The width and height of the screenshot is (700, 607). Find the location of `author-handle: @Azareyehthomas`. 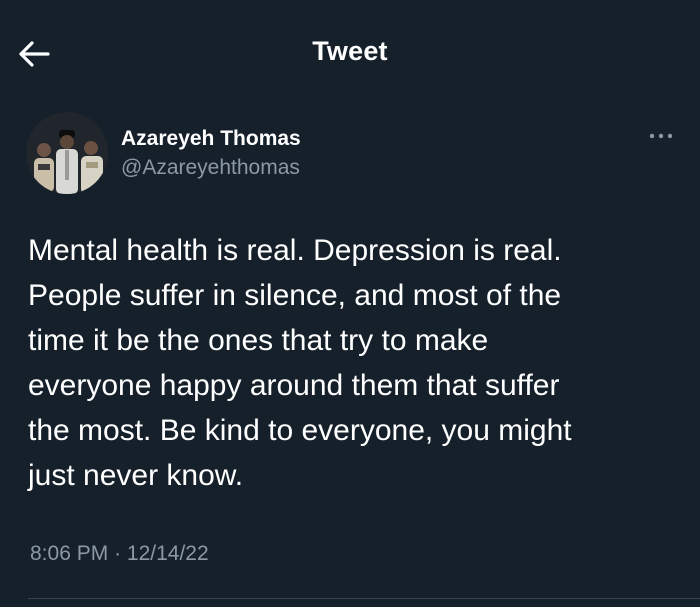

author-handle: @Azareyehthomas is located at coordinates (210, 168).